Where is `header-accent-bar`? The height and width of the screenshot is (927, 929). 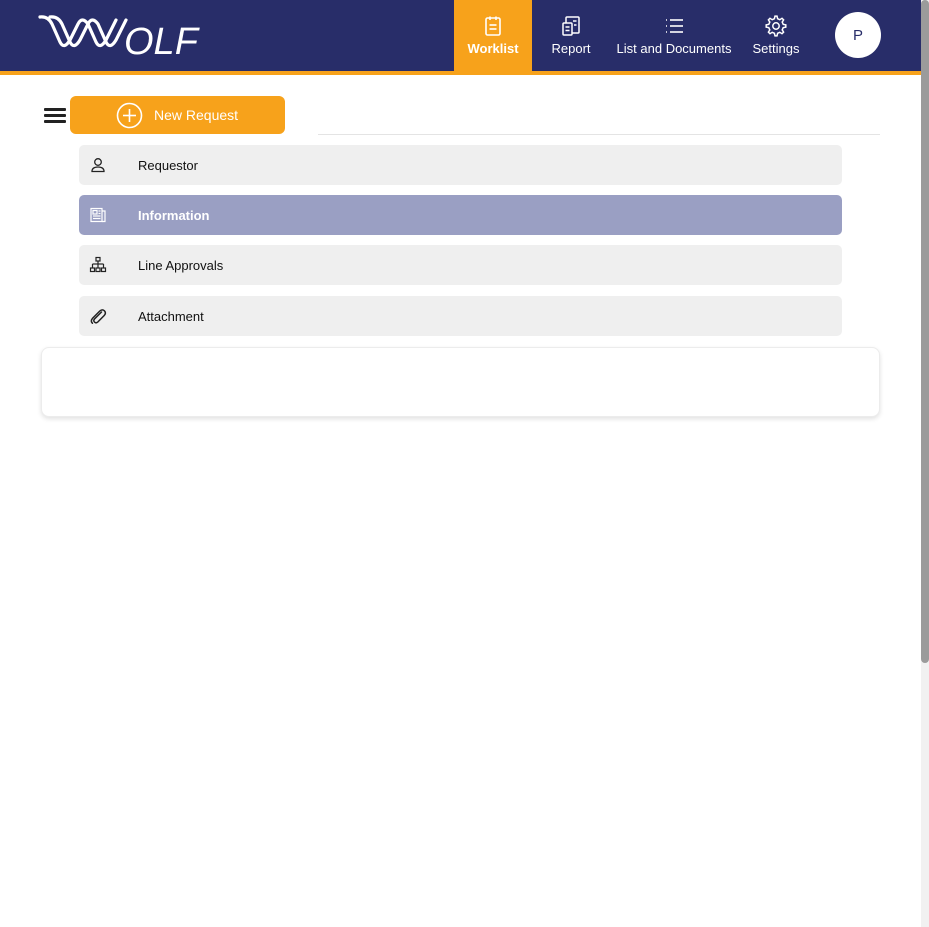 header-accent-bar is located at coordinates (460, 73).